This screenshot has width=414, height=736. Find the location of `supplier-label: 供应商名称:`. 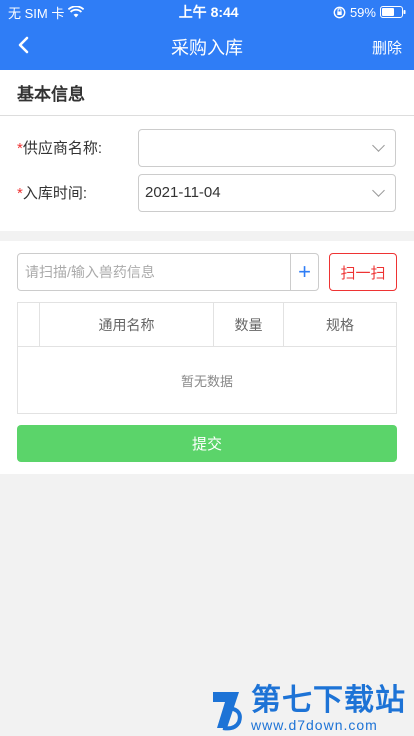

supplier-label: 供应商名称: is located at coordinates (62, 148).